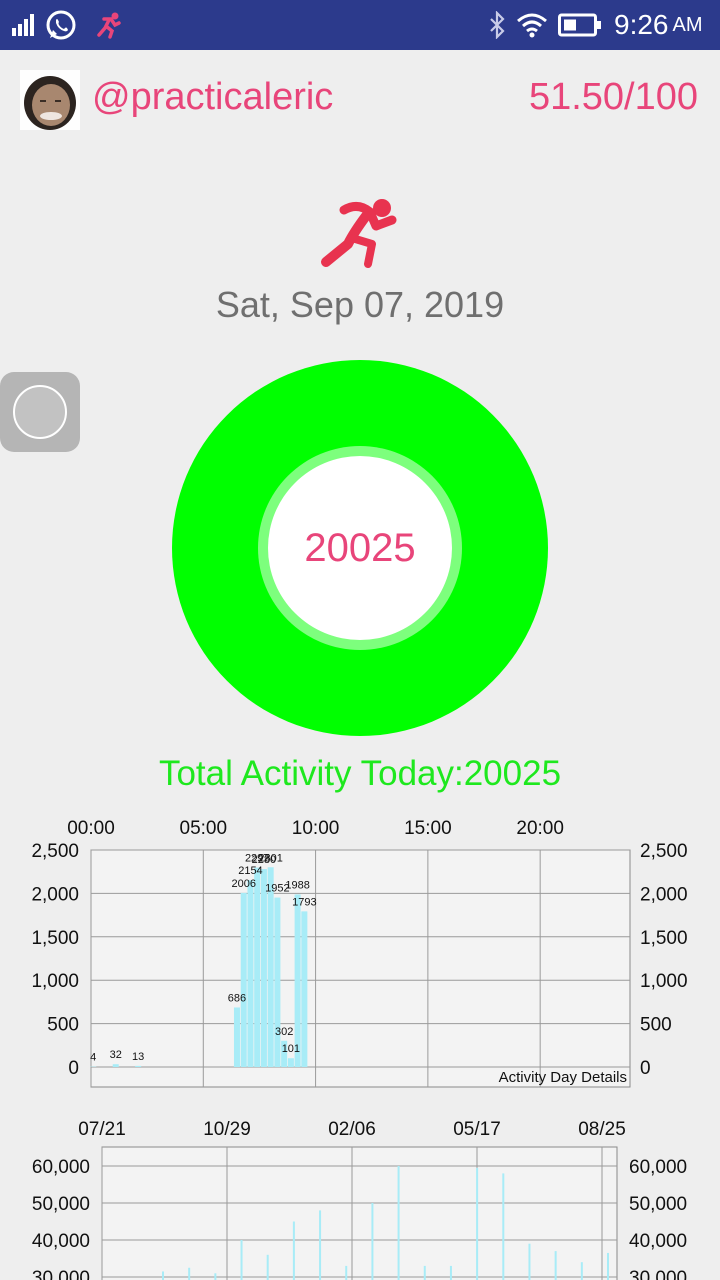 The image size is (720, 1280). What do you see at coordinates (687, 24) in the screenshot?
I see `clock-ampm: AM` at bounding box center [687, 24].